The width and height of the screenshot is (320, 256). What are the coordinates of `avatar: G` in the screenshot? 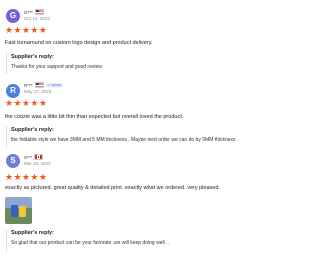 It's located at (13, 16).